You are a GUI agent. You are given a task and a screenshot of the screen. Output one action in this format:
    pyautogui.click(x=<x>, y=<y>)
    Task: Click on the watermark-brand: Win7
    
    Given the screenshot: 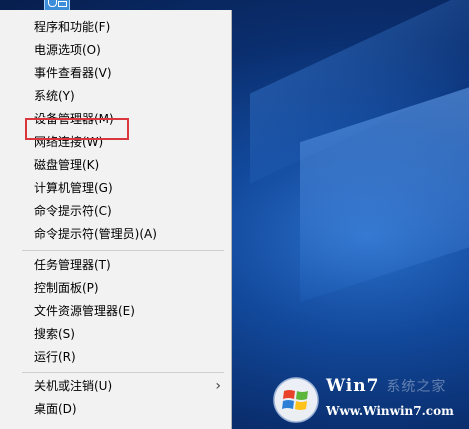 What is the action you would take?
    pyautogui.click(x=353, y=386)
    